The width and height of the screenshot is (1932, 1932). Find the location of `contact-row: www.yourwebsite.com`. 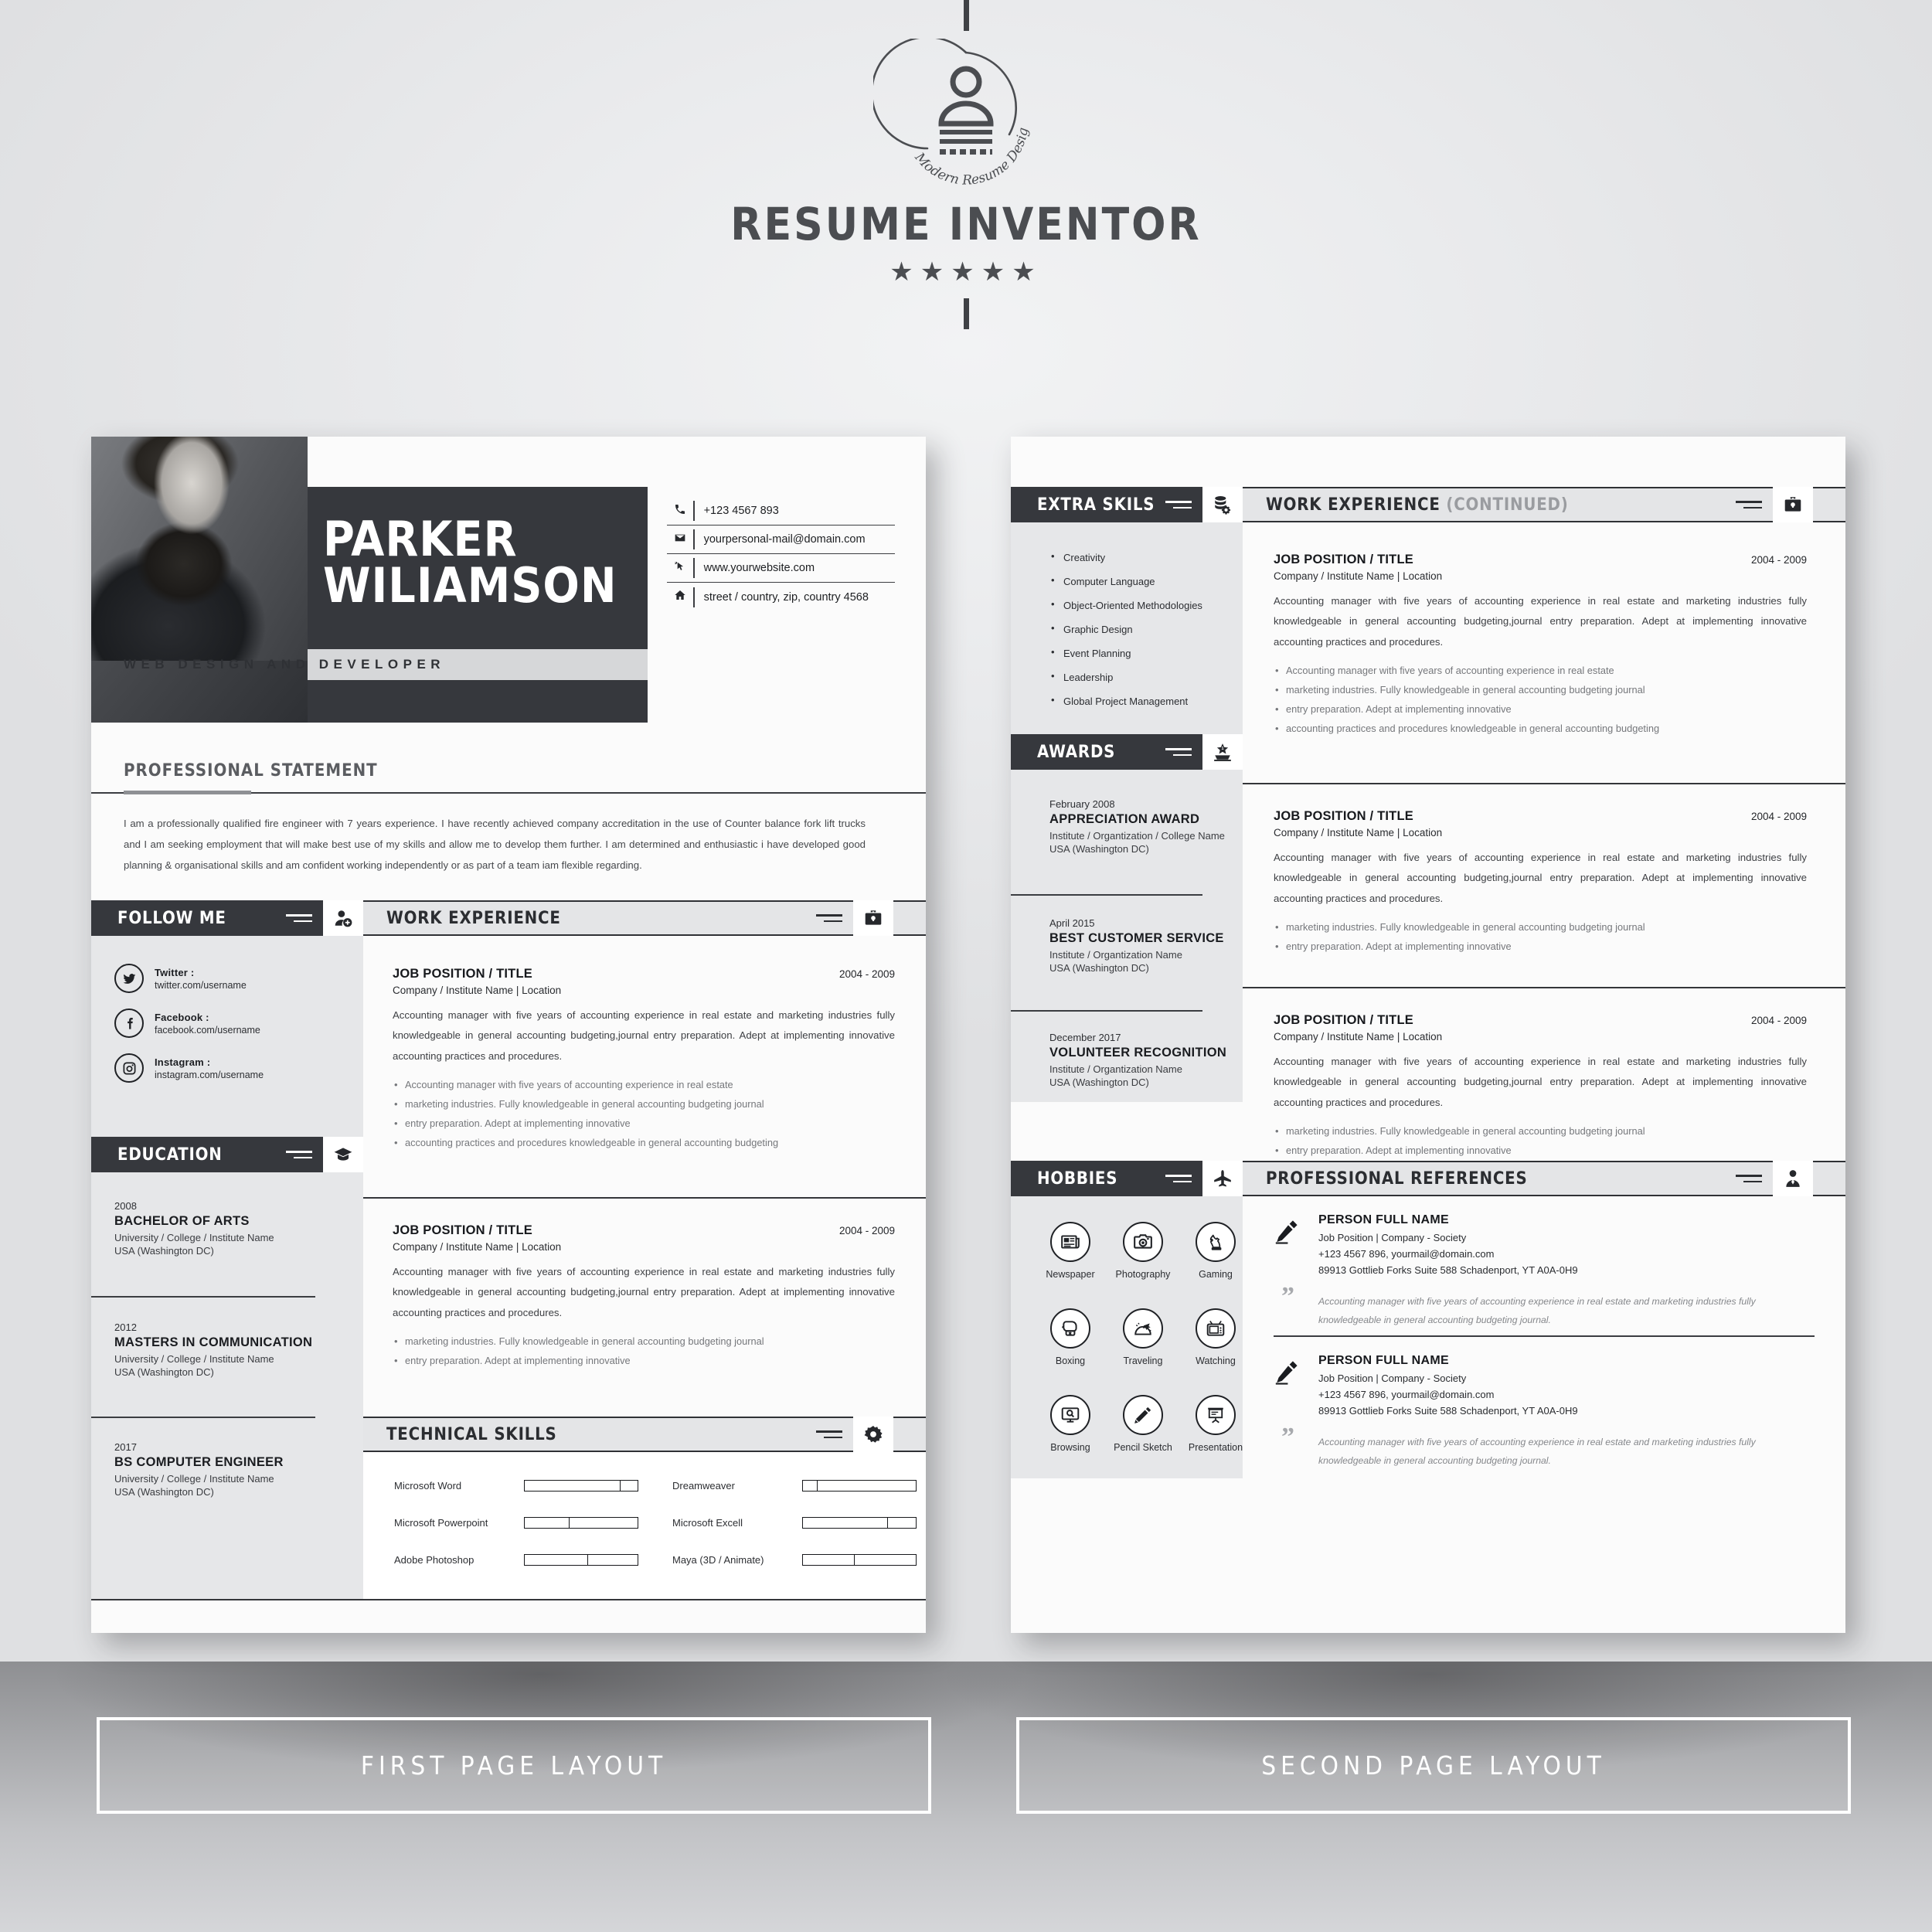

contact-row: www.yourwebsite.com is located at coordinates (781, 568).